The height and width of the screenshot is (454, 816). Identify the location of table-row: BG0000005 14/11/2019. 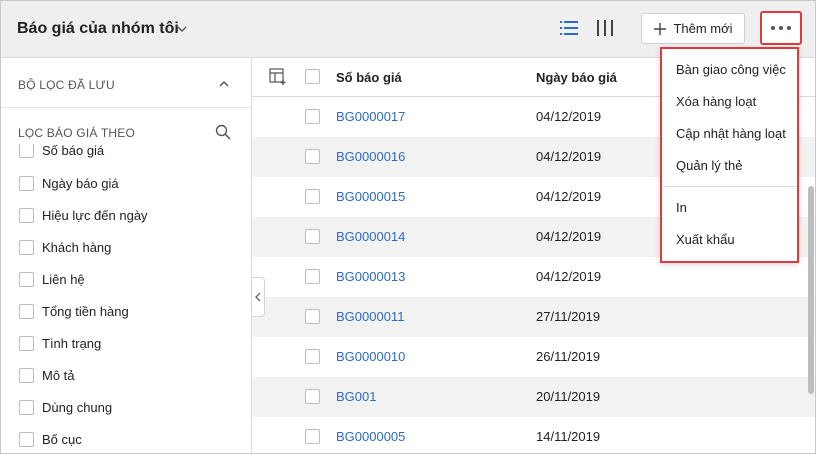
(533, 435).